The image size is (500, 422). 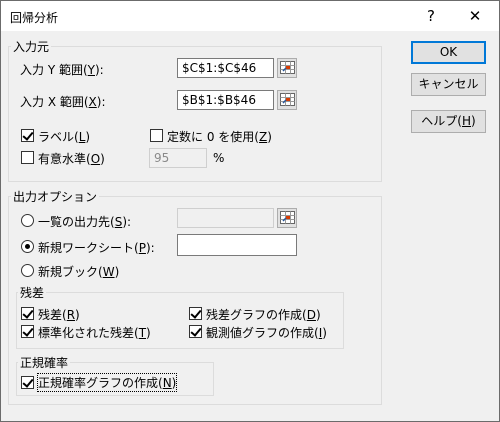 I want to click on output-group-label: 出力オプション, so click(x=55, y=196).